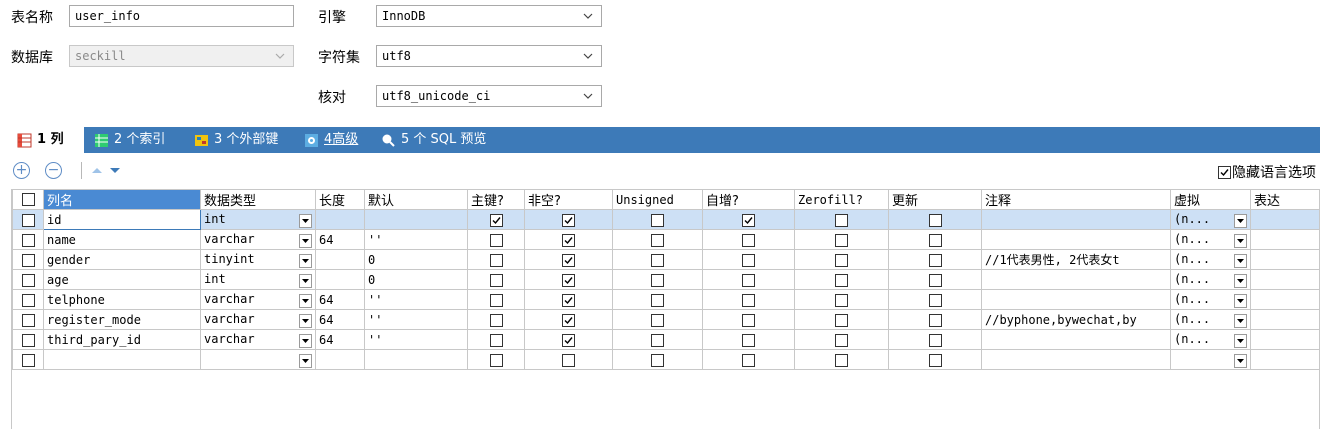 The image size is (1323, 429). Describe the element at coordinates (122, 319) in the screenshot. I see `field-name-cell: register_mode` at that location.